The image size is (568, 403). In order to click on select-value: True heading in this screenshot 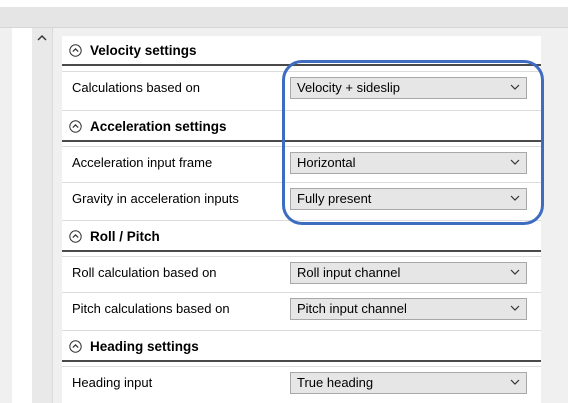, I will do `click(335, 382)`.